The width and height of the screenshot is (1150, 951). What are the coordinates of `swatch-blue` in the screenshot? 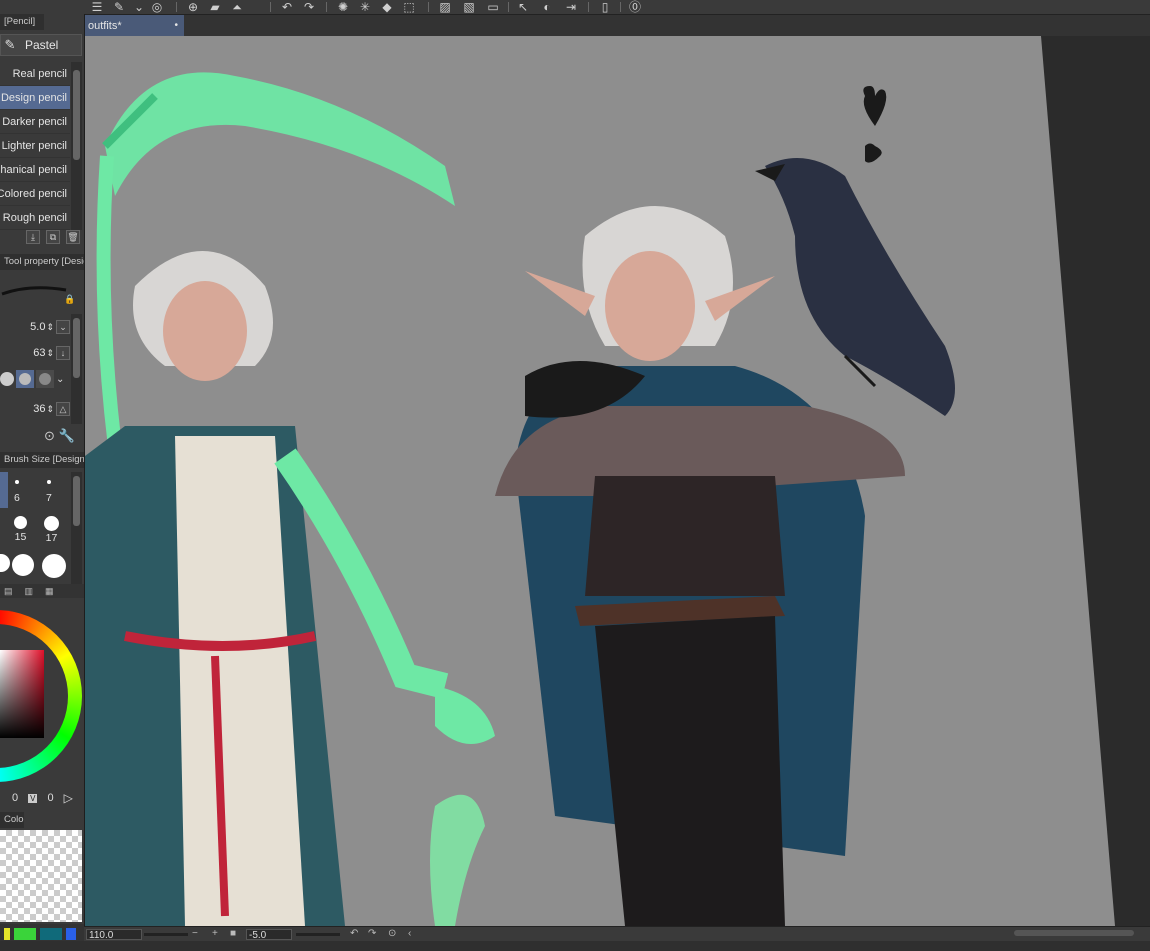 It's located at (71, 934).